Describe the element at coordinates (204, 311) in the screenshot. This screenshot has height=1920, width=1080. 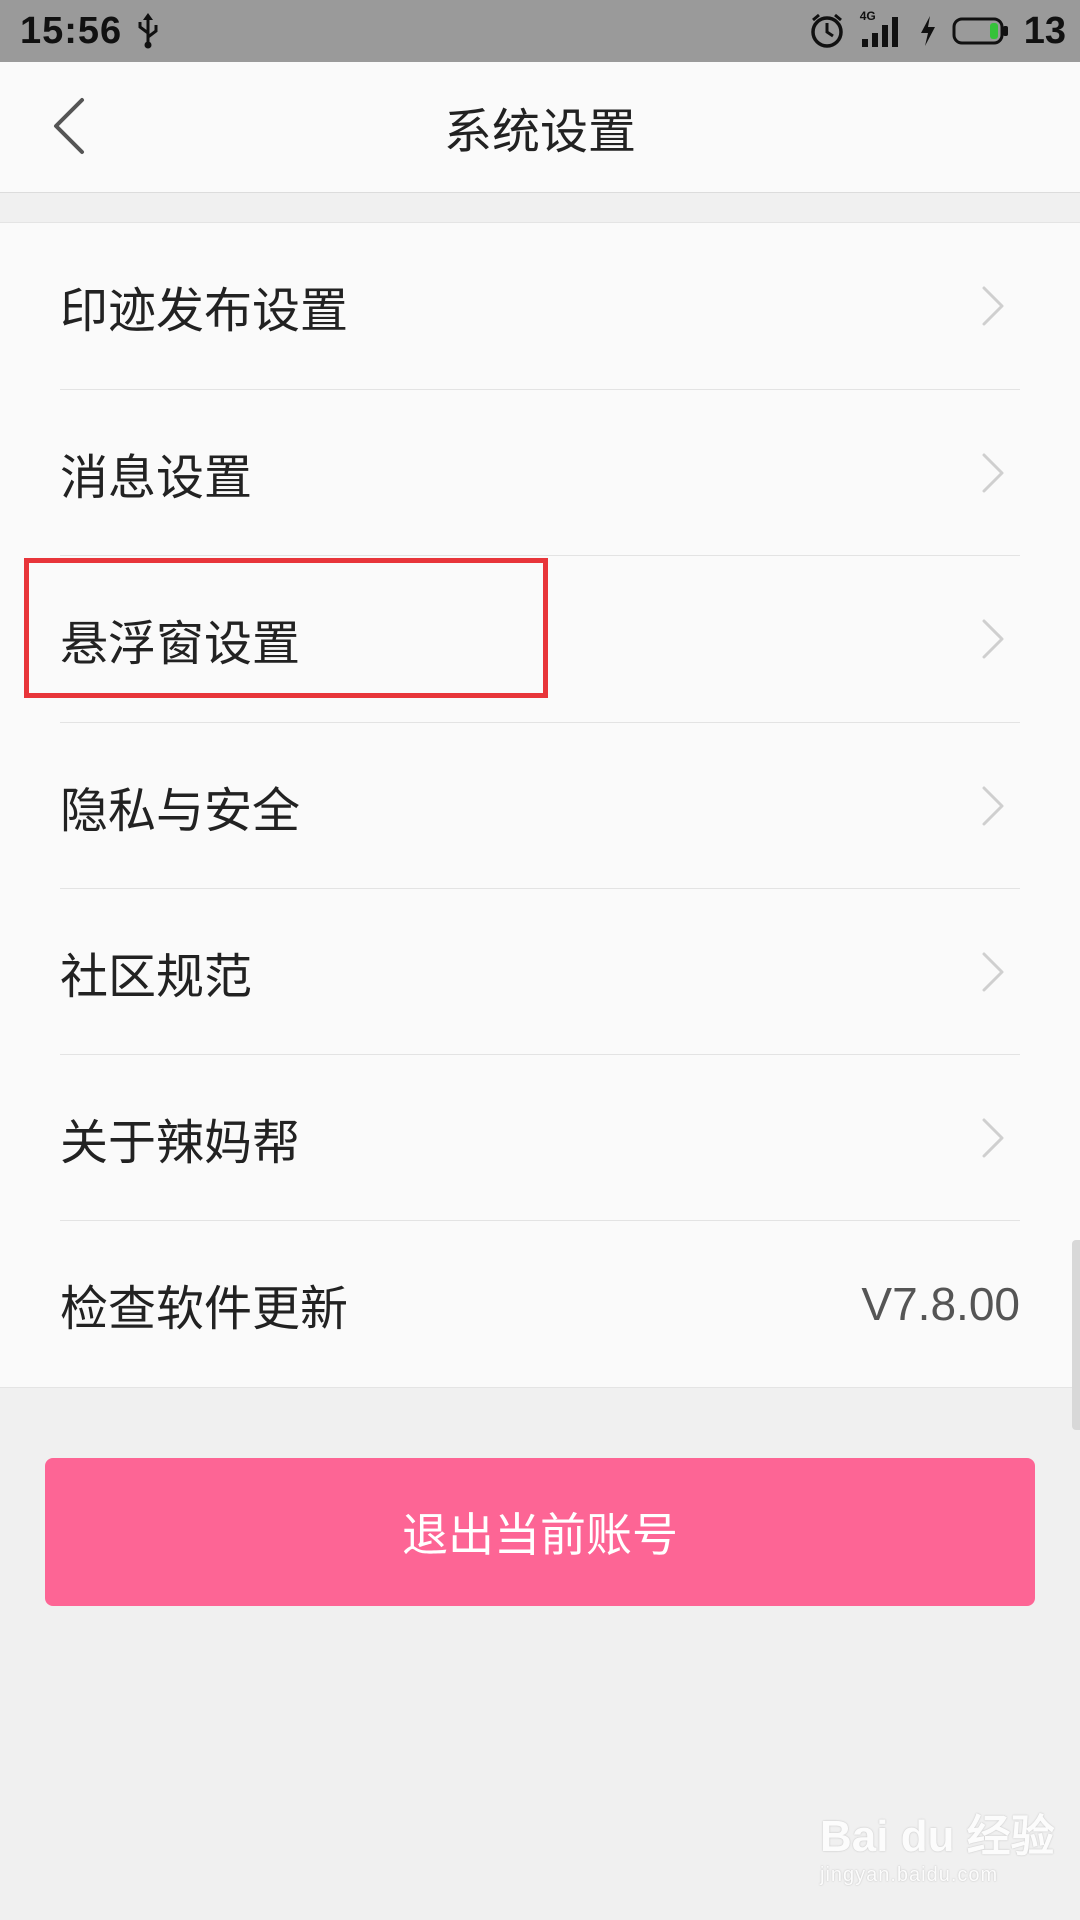
I see `settings-item-label: 印迹发布设置` at that location.